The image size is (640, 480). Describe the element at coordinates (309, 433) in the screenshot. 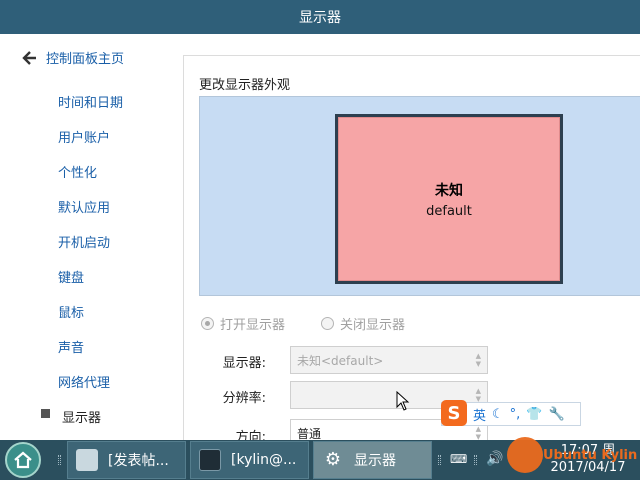

I see `orientation-select-value: 普通` at that location.